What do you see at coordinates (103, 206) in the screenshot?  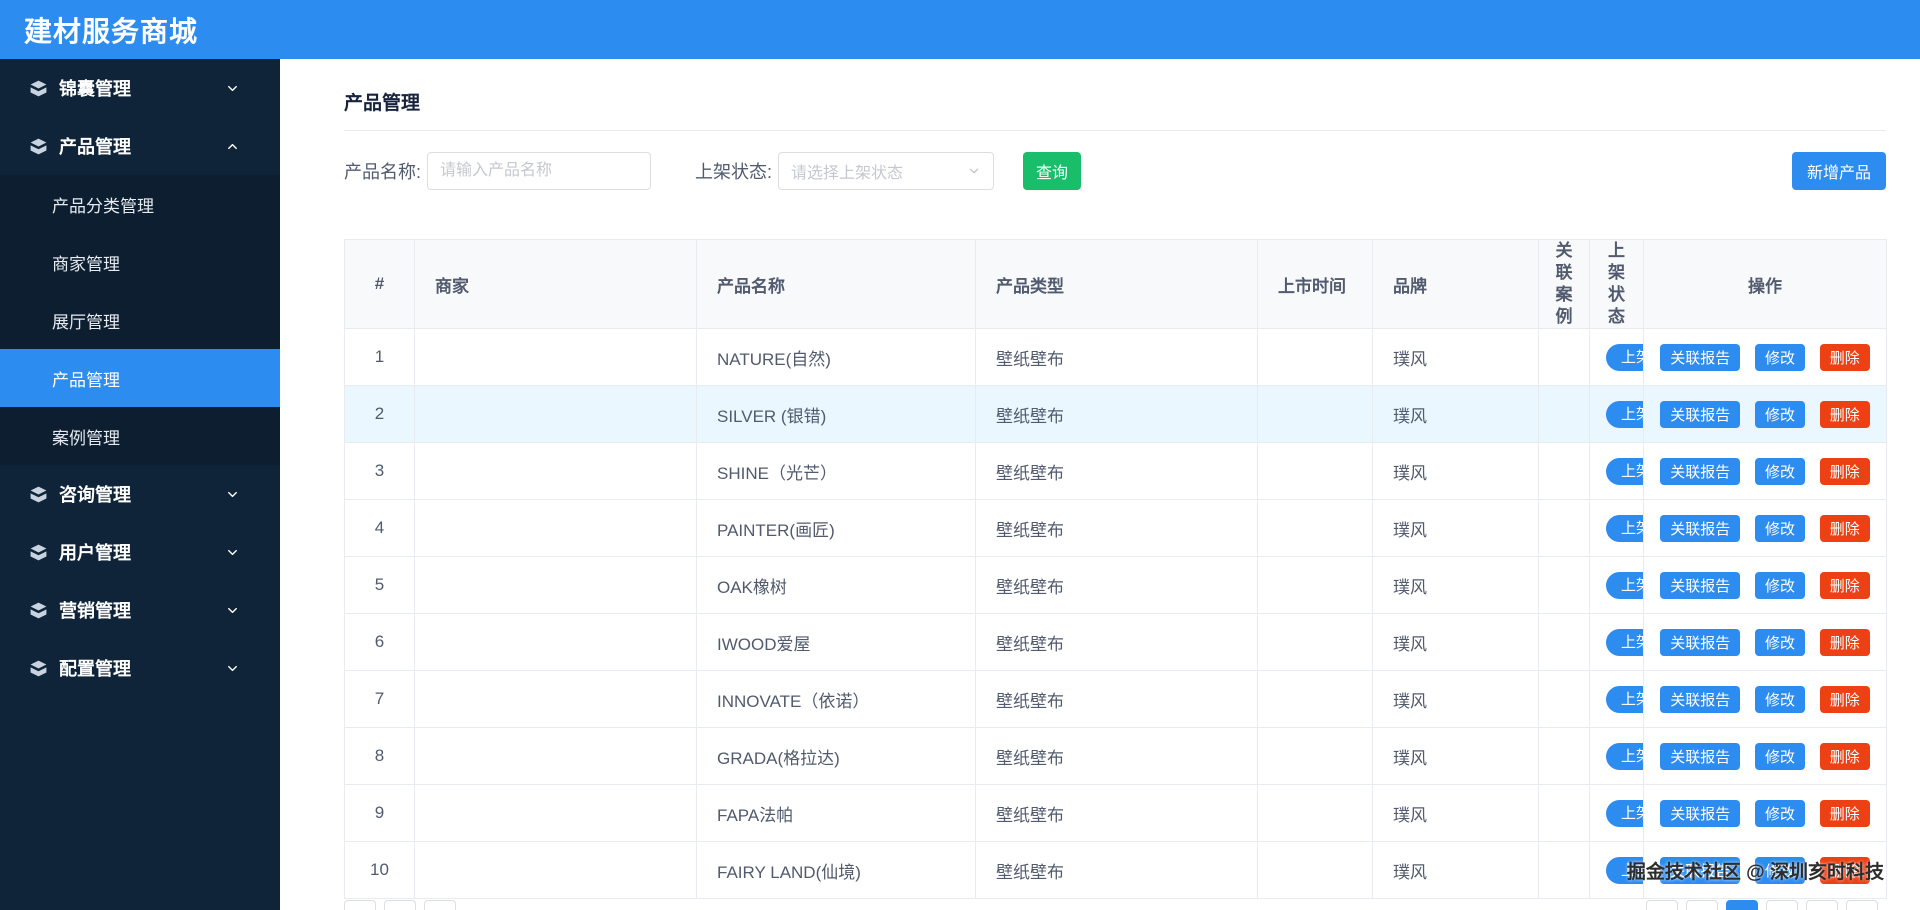 I see `sidebar-subitem-label: 产品分类管理` at bounding box center [103, 206].